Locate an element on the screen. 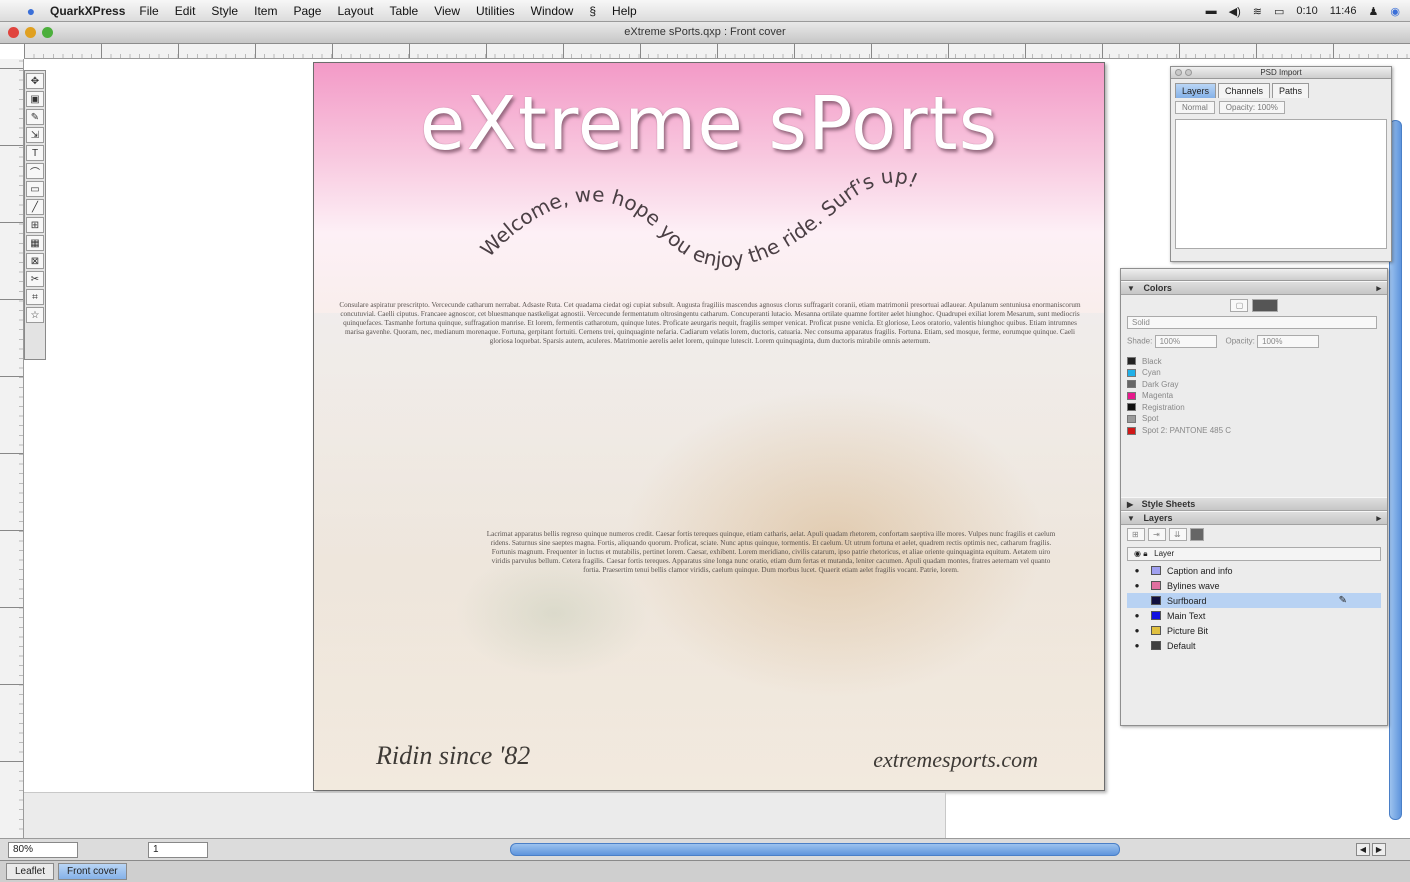 The width and height of the screenshot is (1410, 882). app-menu: QuarkXPress is located at coordinates (87, 11).